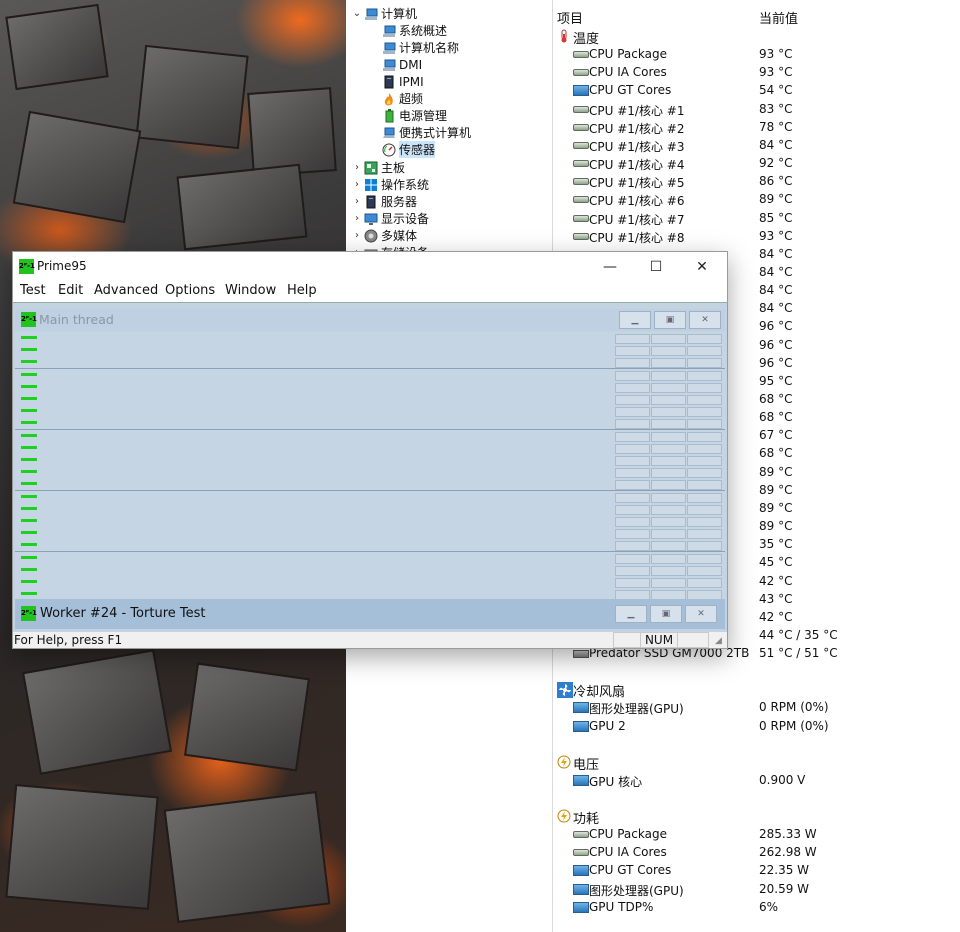 The width and height of the screenshot is (960, 932). What do you see at coordinates (389, 184) in the screenshot?
I see `tree-item-operating-system: › 操作系统` at bounding box center [389, 184].